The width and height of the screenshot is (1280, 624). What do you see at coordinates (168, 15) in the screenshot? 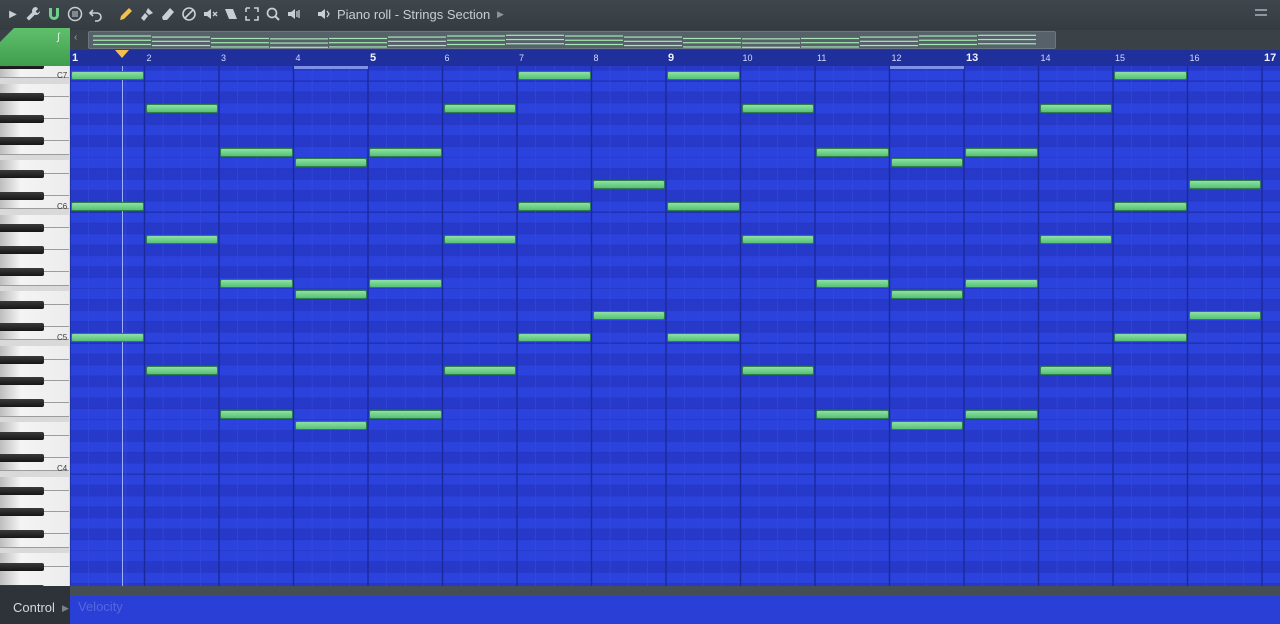
I see `eraser-icon` at bounding box center [168, 15].